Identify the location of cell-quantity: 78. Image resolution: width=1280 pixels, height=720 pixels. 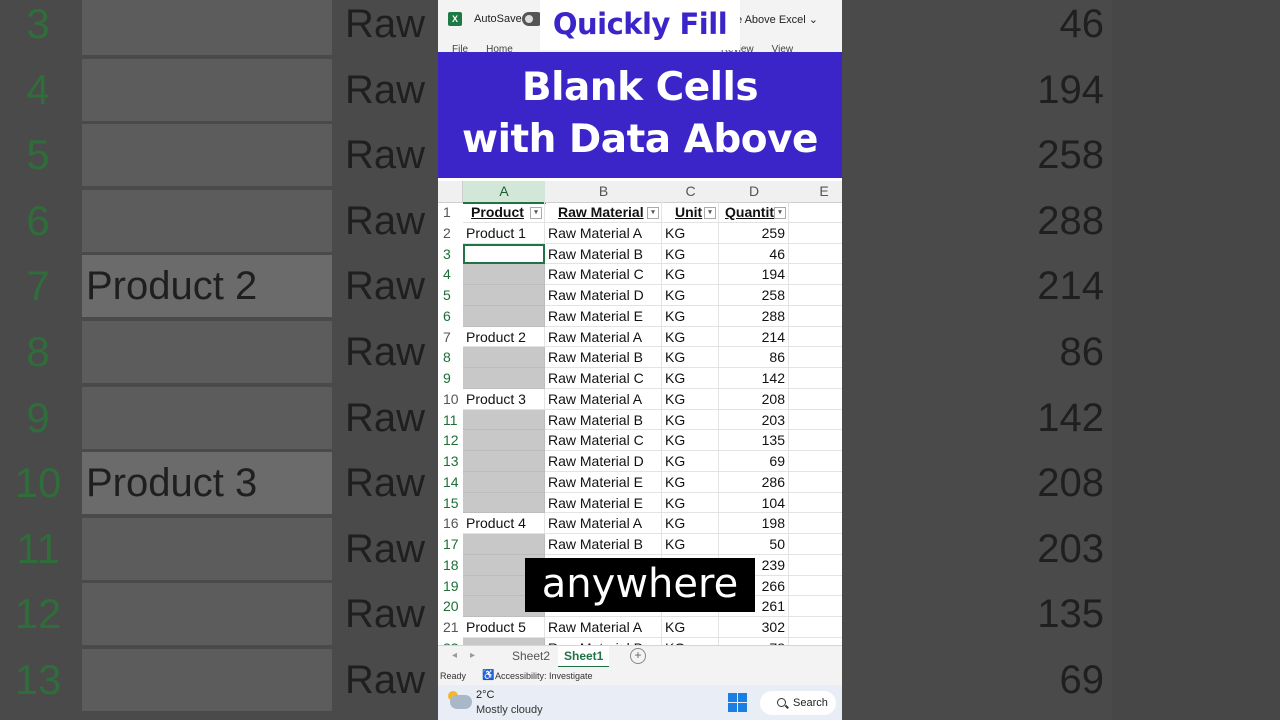
(754, 641).